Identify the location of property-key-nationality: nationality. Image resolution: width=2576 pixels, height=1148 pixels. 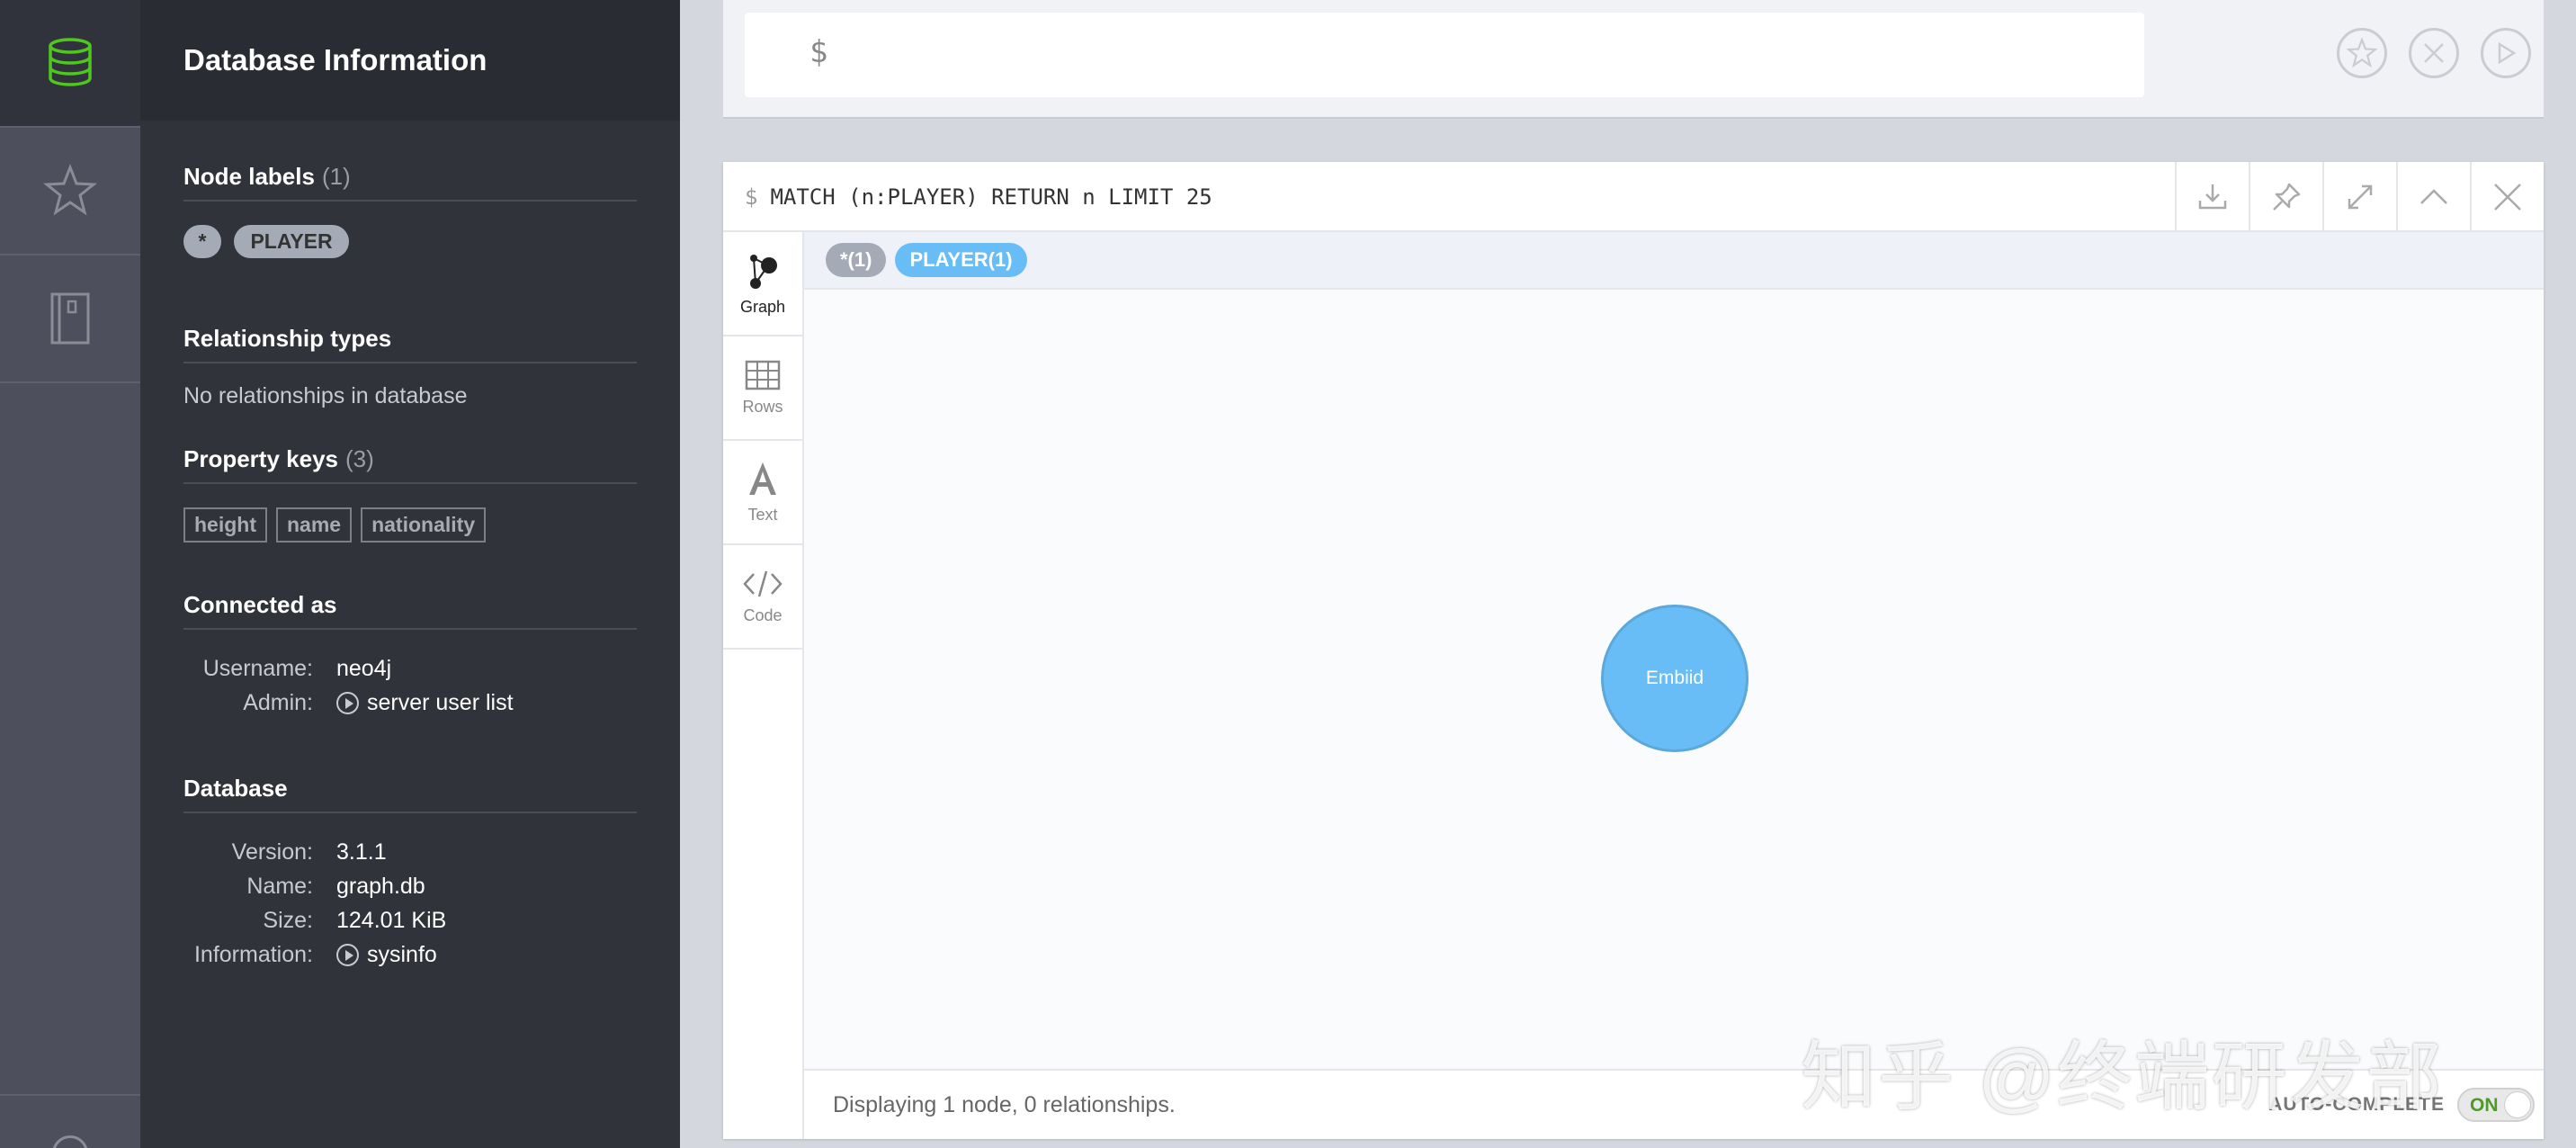
(424, 525).